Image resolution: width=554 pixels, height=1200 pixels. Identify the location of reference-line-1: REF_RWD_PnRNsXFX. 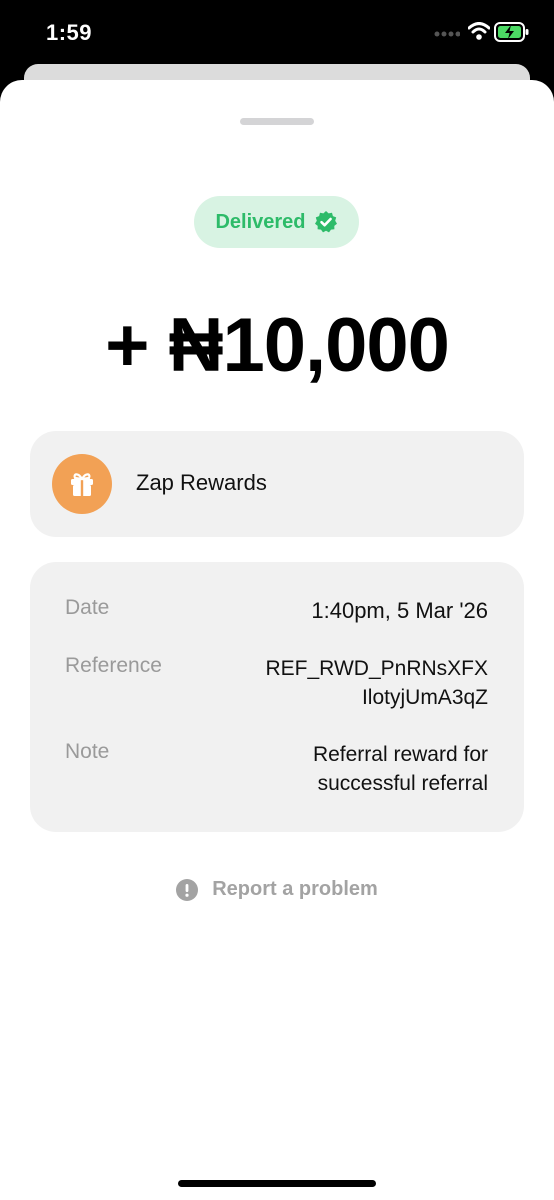
(377, 668).